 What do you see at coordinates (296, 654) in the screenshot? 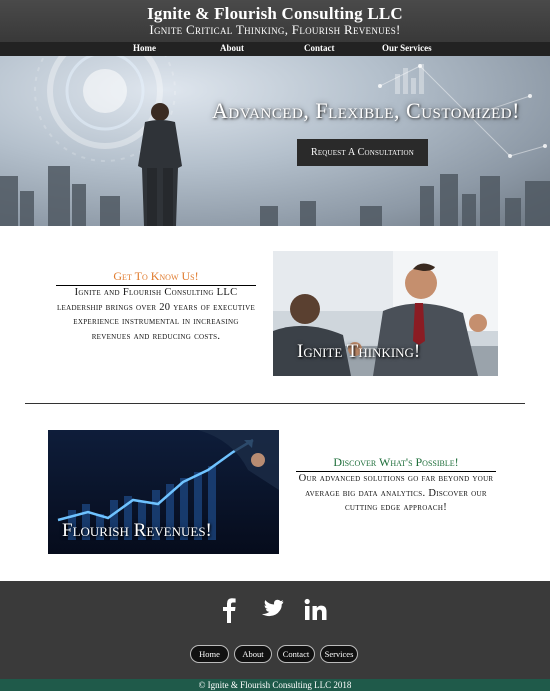
I see `footer-contact-button: Contact` at bounding box center [296, 654].